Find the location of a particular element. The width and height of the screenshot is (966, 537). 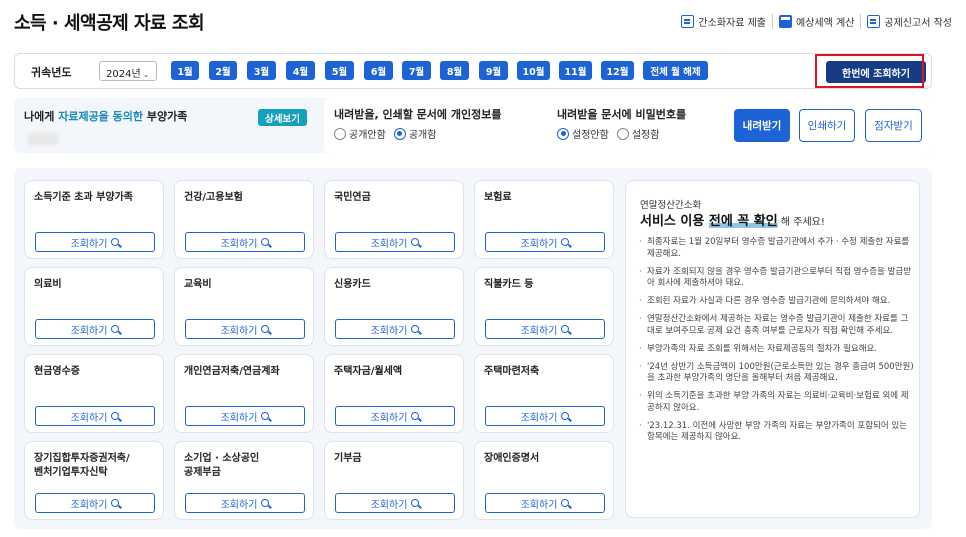

password-radio-group: 설정안함 설정함 is located at coordinates (608, 133).